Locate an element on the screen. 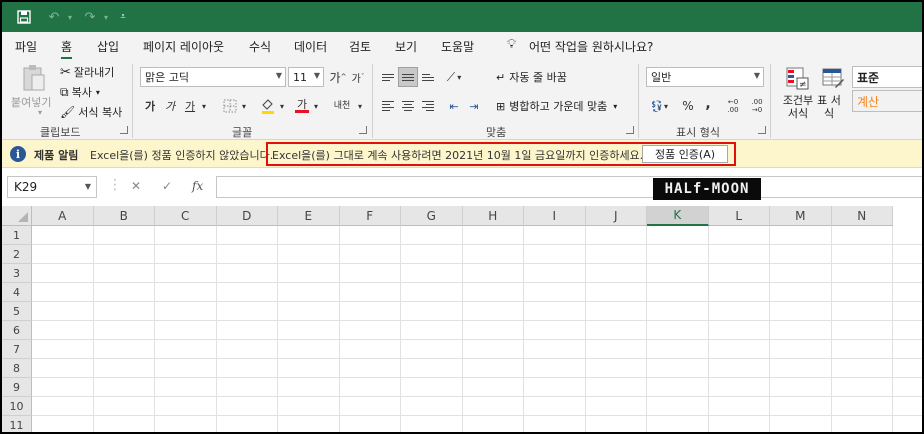 The width and height of the screenshot is (924, 434). column-header-e: E is located at coordinates (309, 216).